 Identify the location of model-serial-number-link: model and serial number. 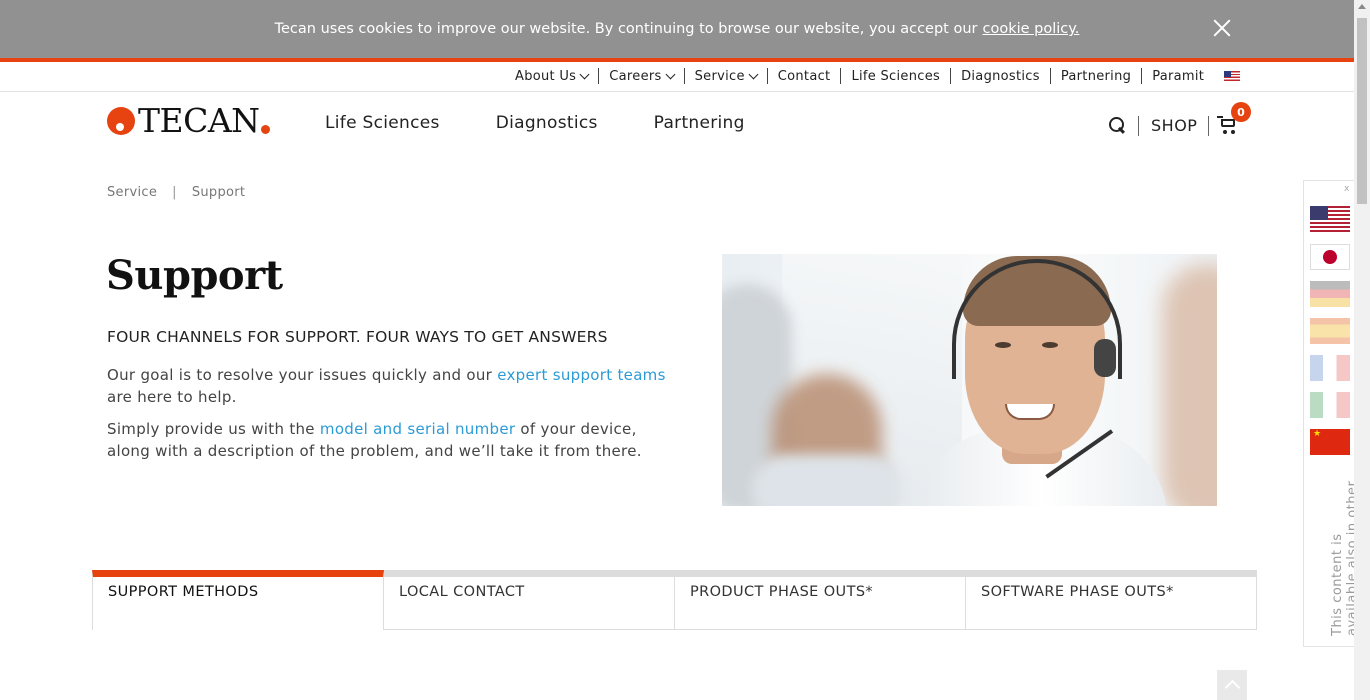
(417, 429).